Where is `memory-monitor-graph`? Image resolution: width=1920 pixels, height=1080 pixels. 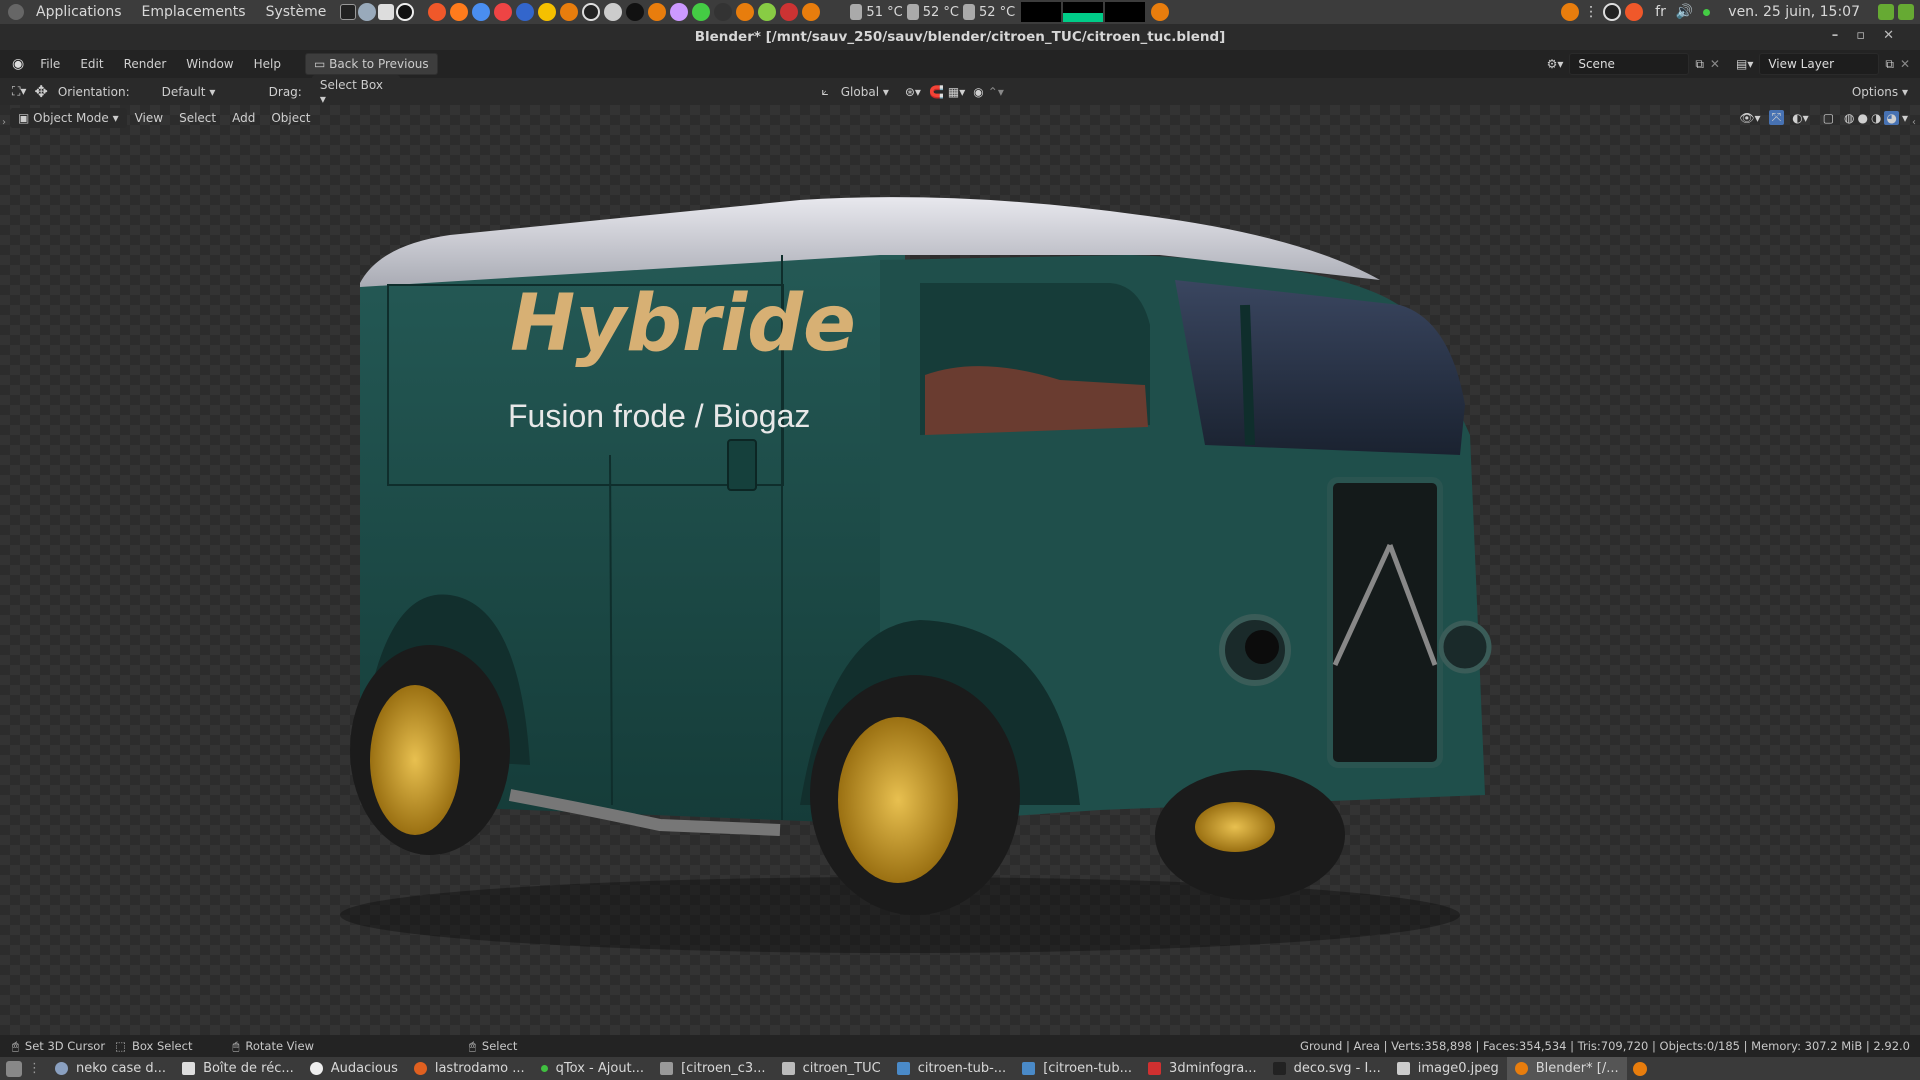 memory-monitor-graph is located at coordinates (1125, 12).